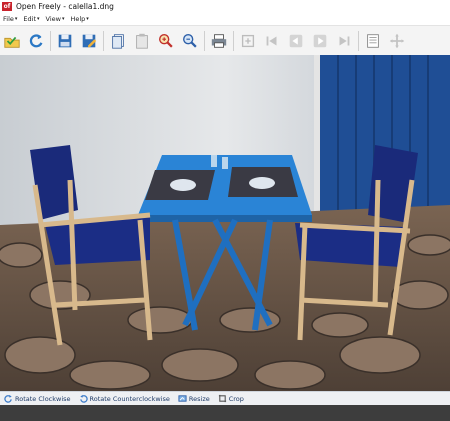 This screenshot has width=450, height=421. I want to click on window-title: Open Freely - calella1.dng, so click(65, 6).